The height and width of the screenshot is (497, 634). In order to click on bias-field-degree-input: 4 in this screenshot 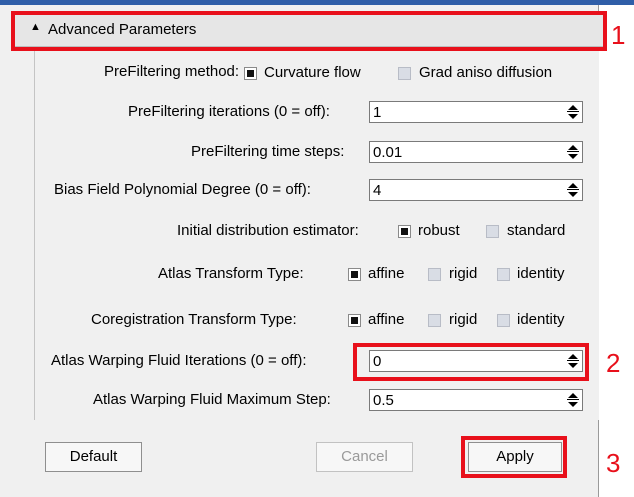, I will do `click(476, 190)`.